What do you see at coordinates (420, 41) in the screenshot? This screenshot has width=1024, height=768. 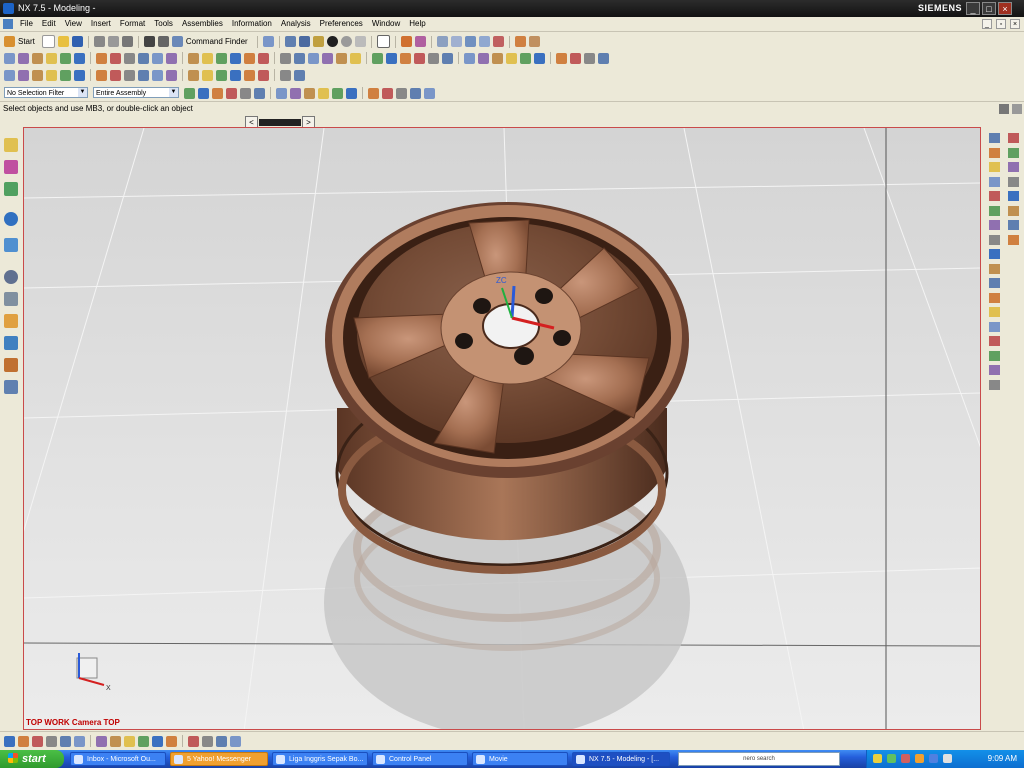 I see `hide-icon` at bounding box center [420, 41].